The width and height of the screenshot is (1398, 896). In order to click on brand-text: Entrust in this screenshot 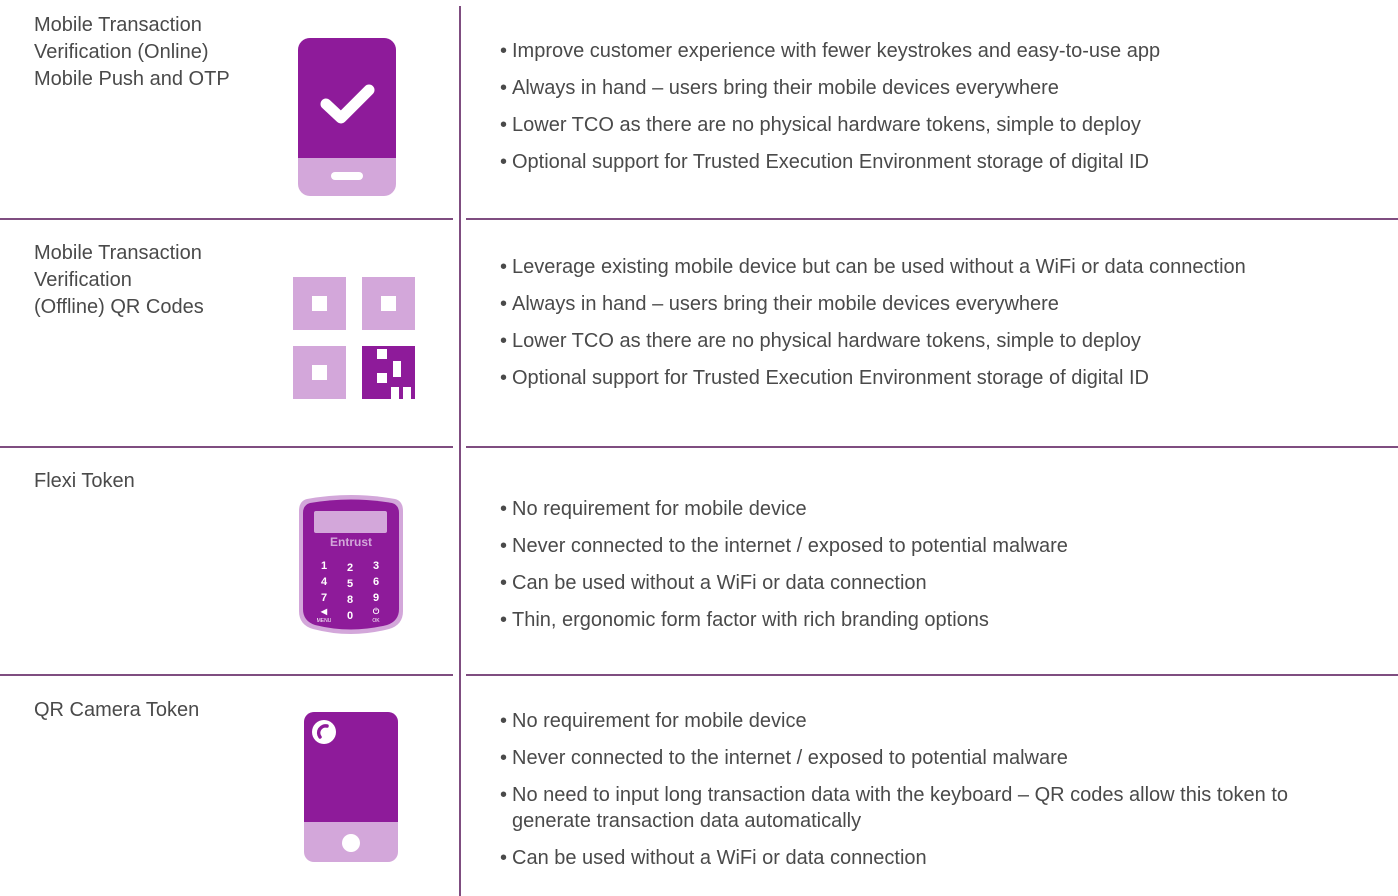, I will do `click(351, 542)`.